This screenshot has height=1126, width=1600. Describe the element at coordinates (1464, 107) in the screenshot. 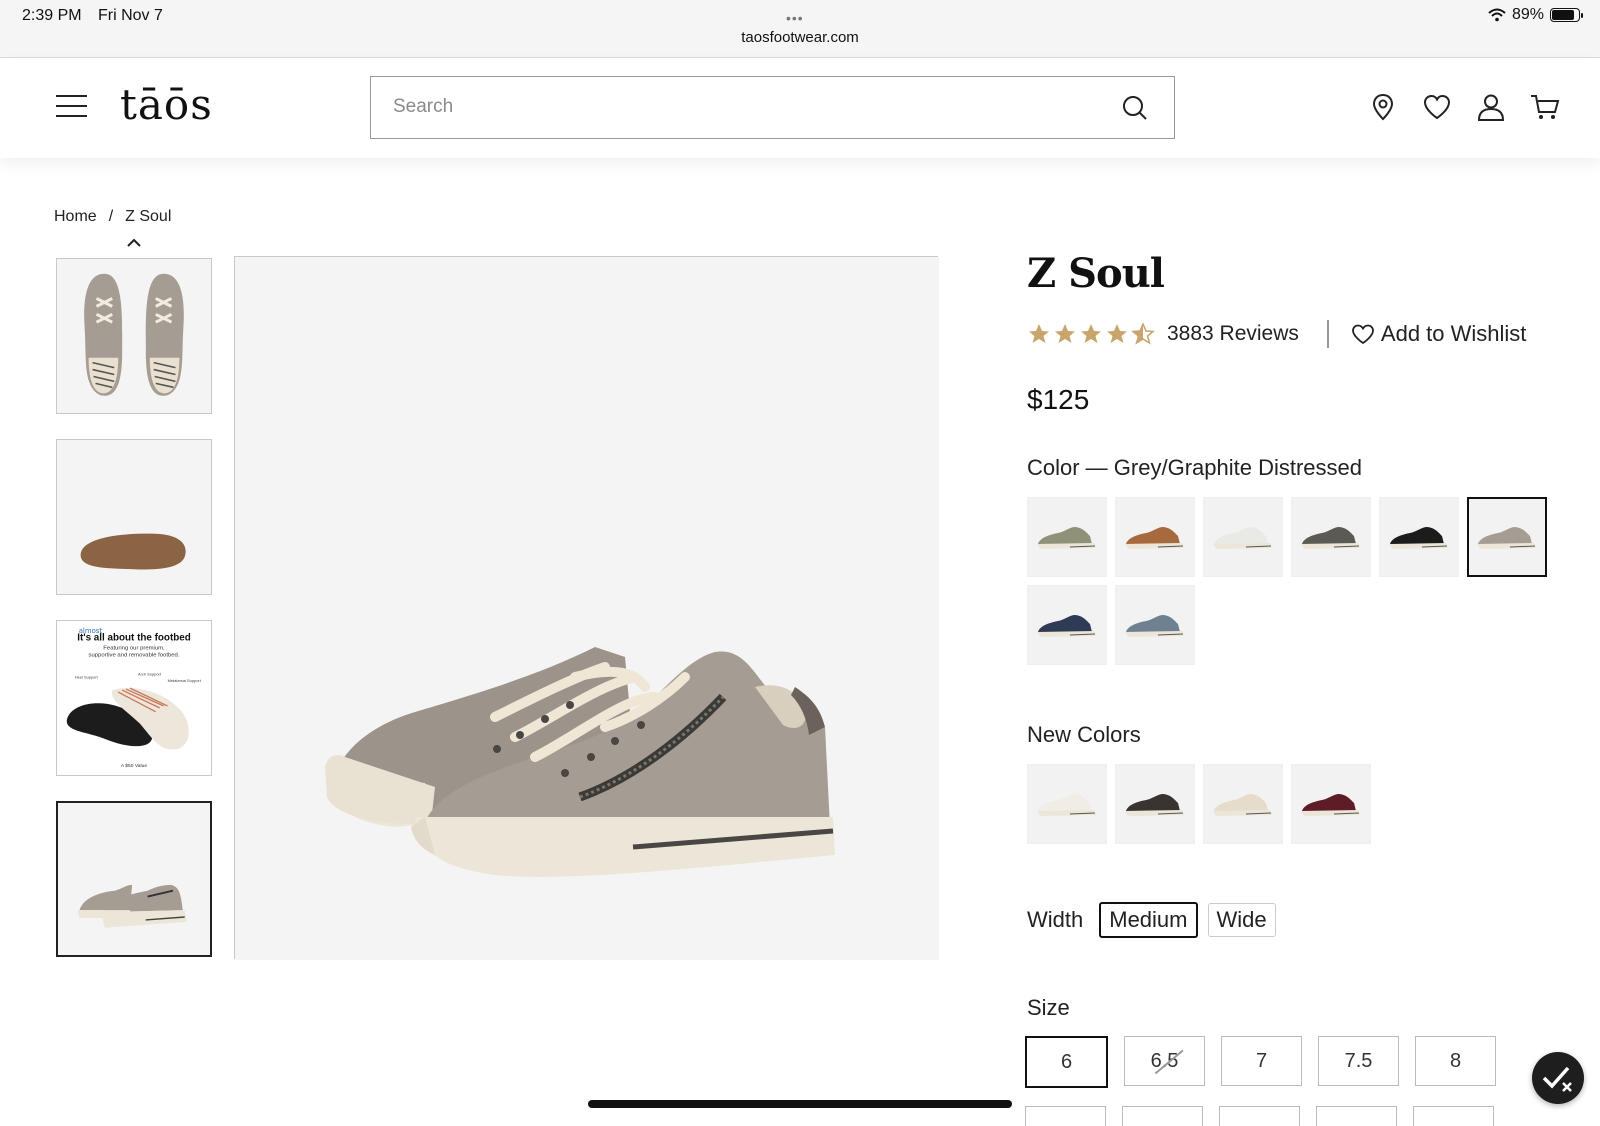

I see `header-icons` at that location.